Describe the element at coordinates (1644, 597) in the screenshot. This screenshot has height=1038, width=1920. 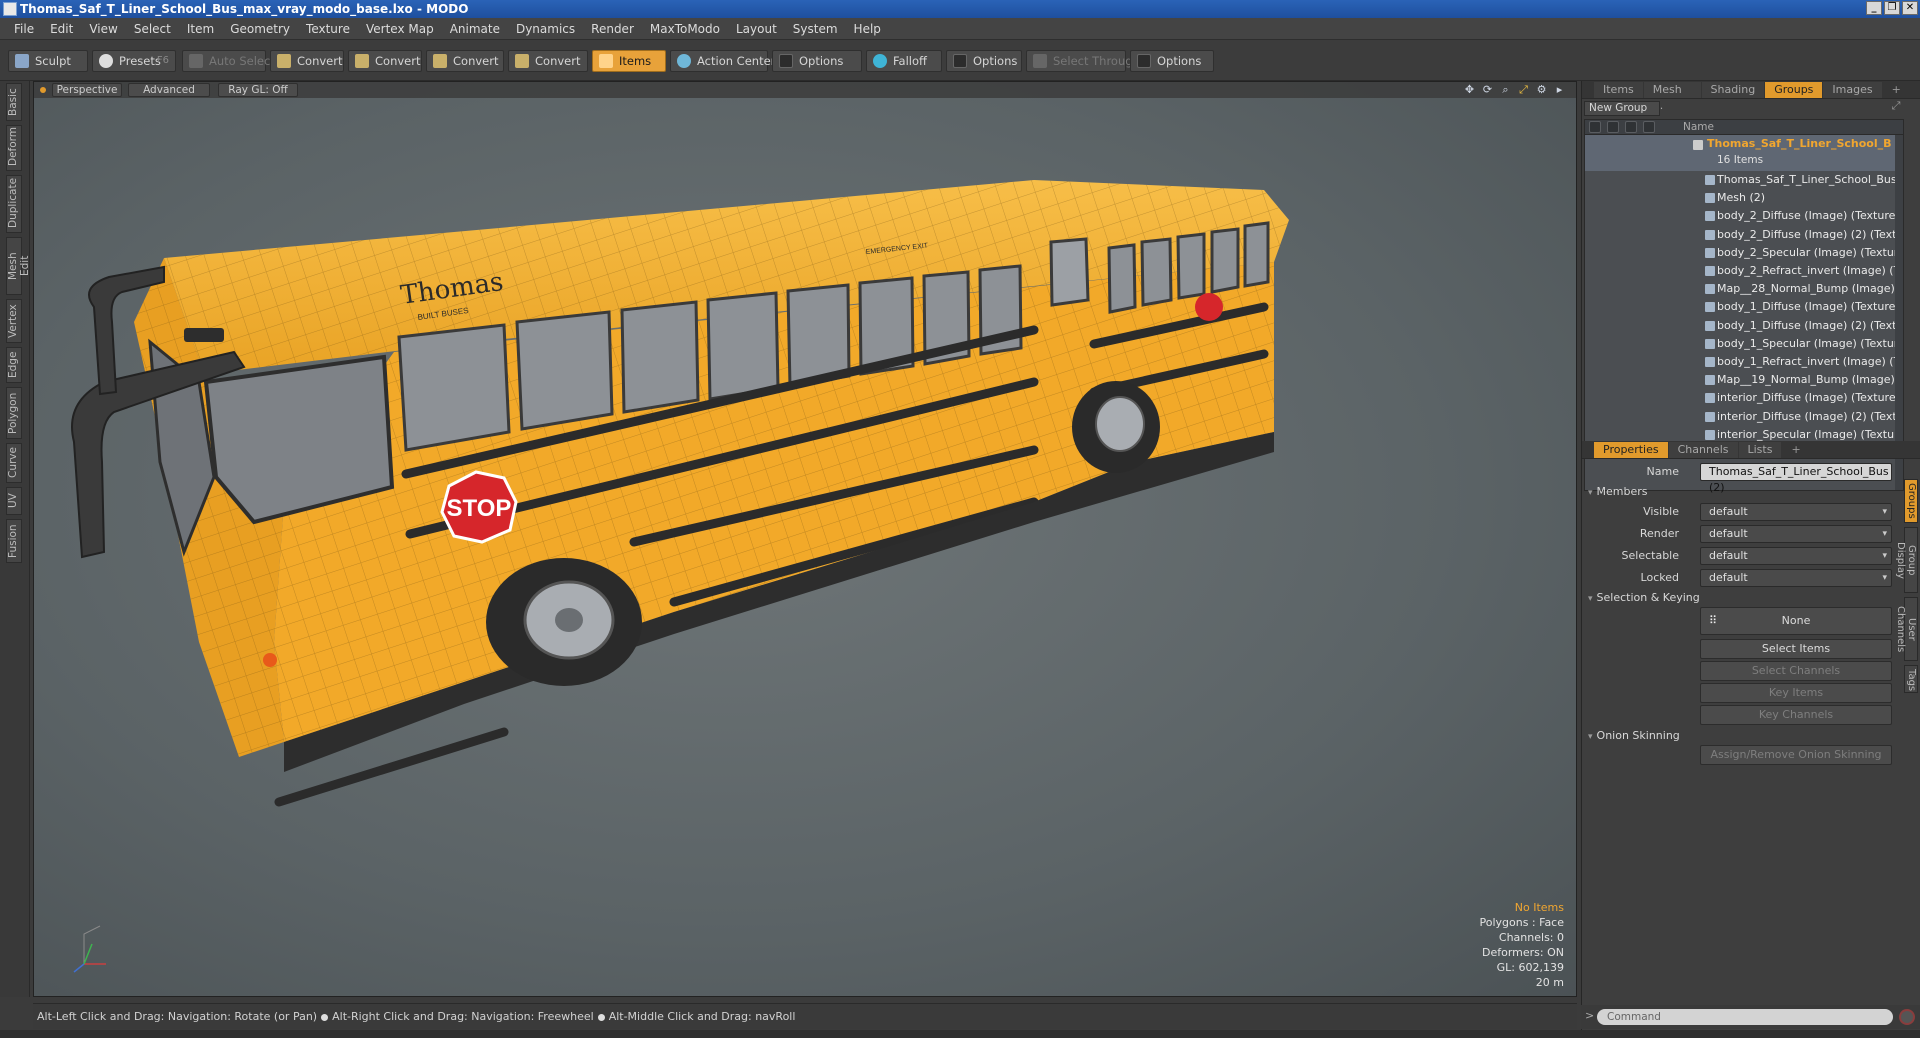
I see `selection-keying-section: Selection & Keying` at that location.